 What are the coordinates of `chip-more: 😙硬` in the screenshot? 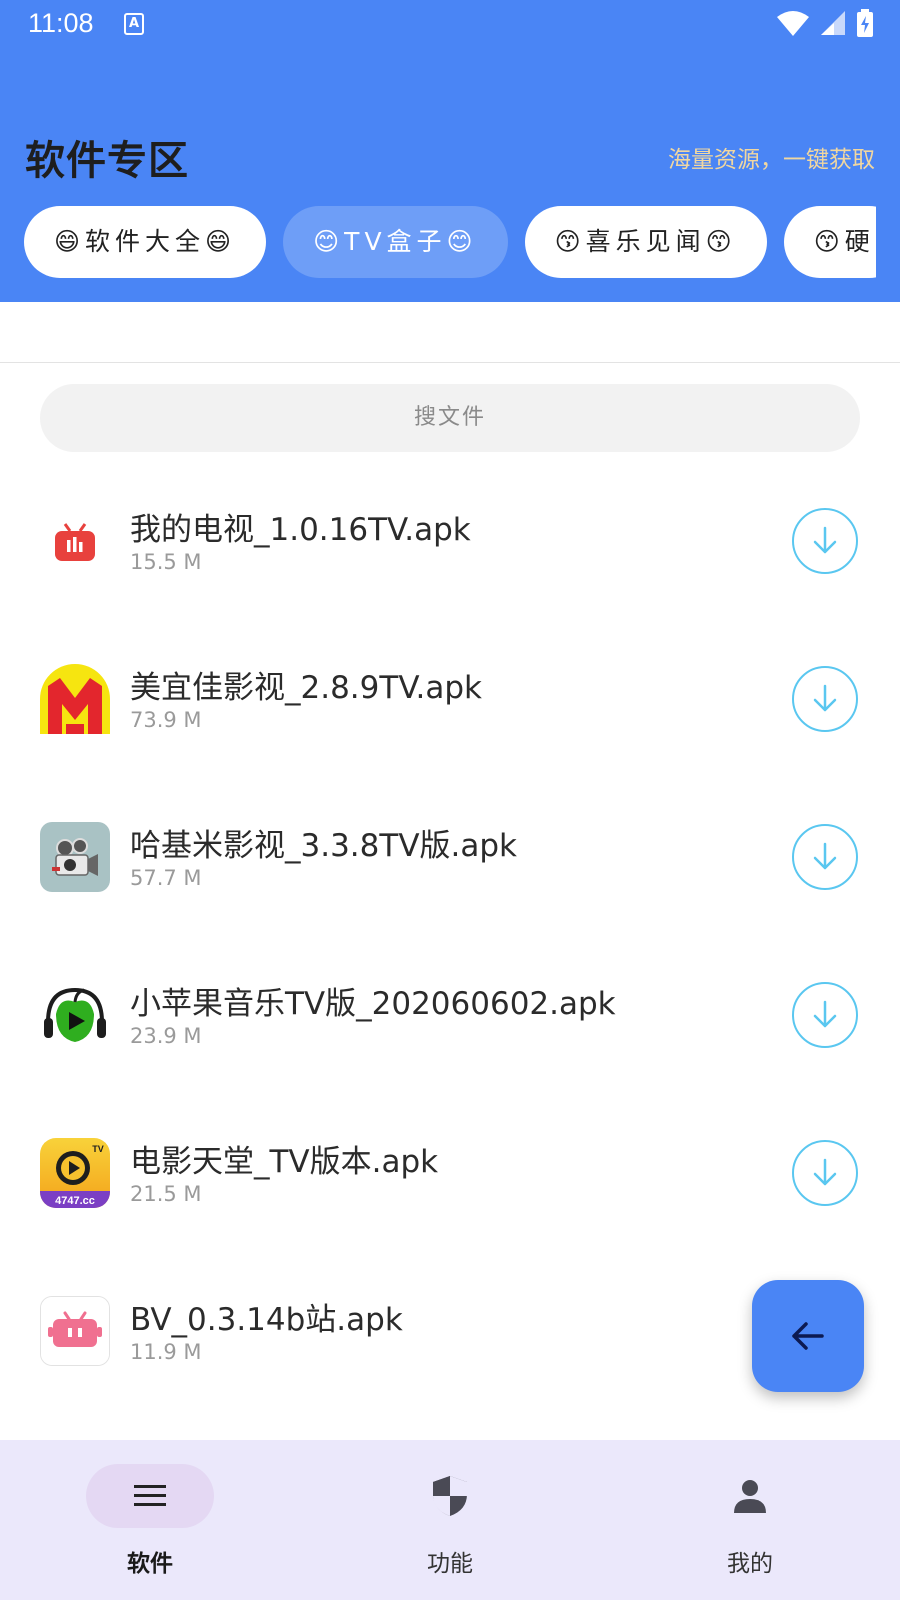 It's located at (829, 242).